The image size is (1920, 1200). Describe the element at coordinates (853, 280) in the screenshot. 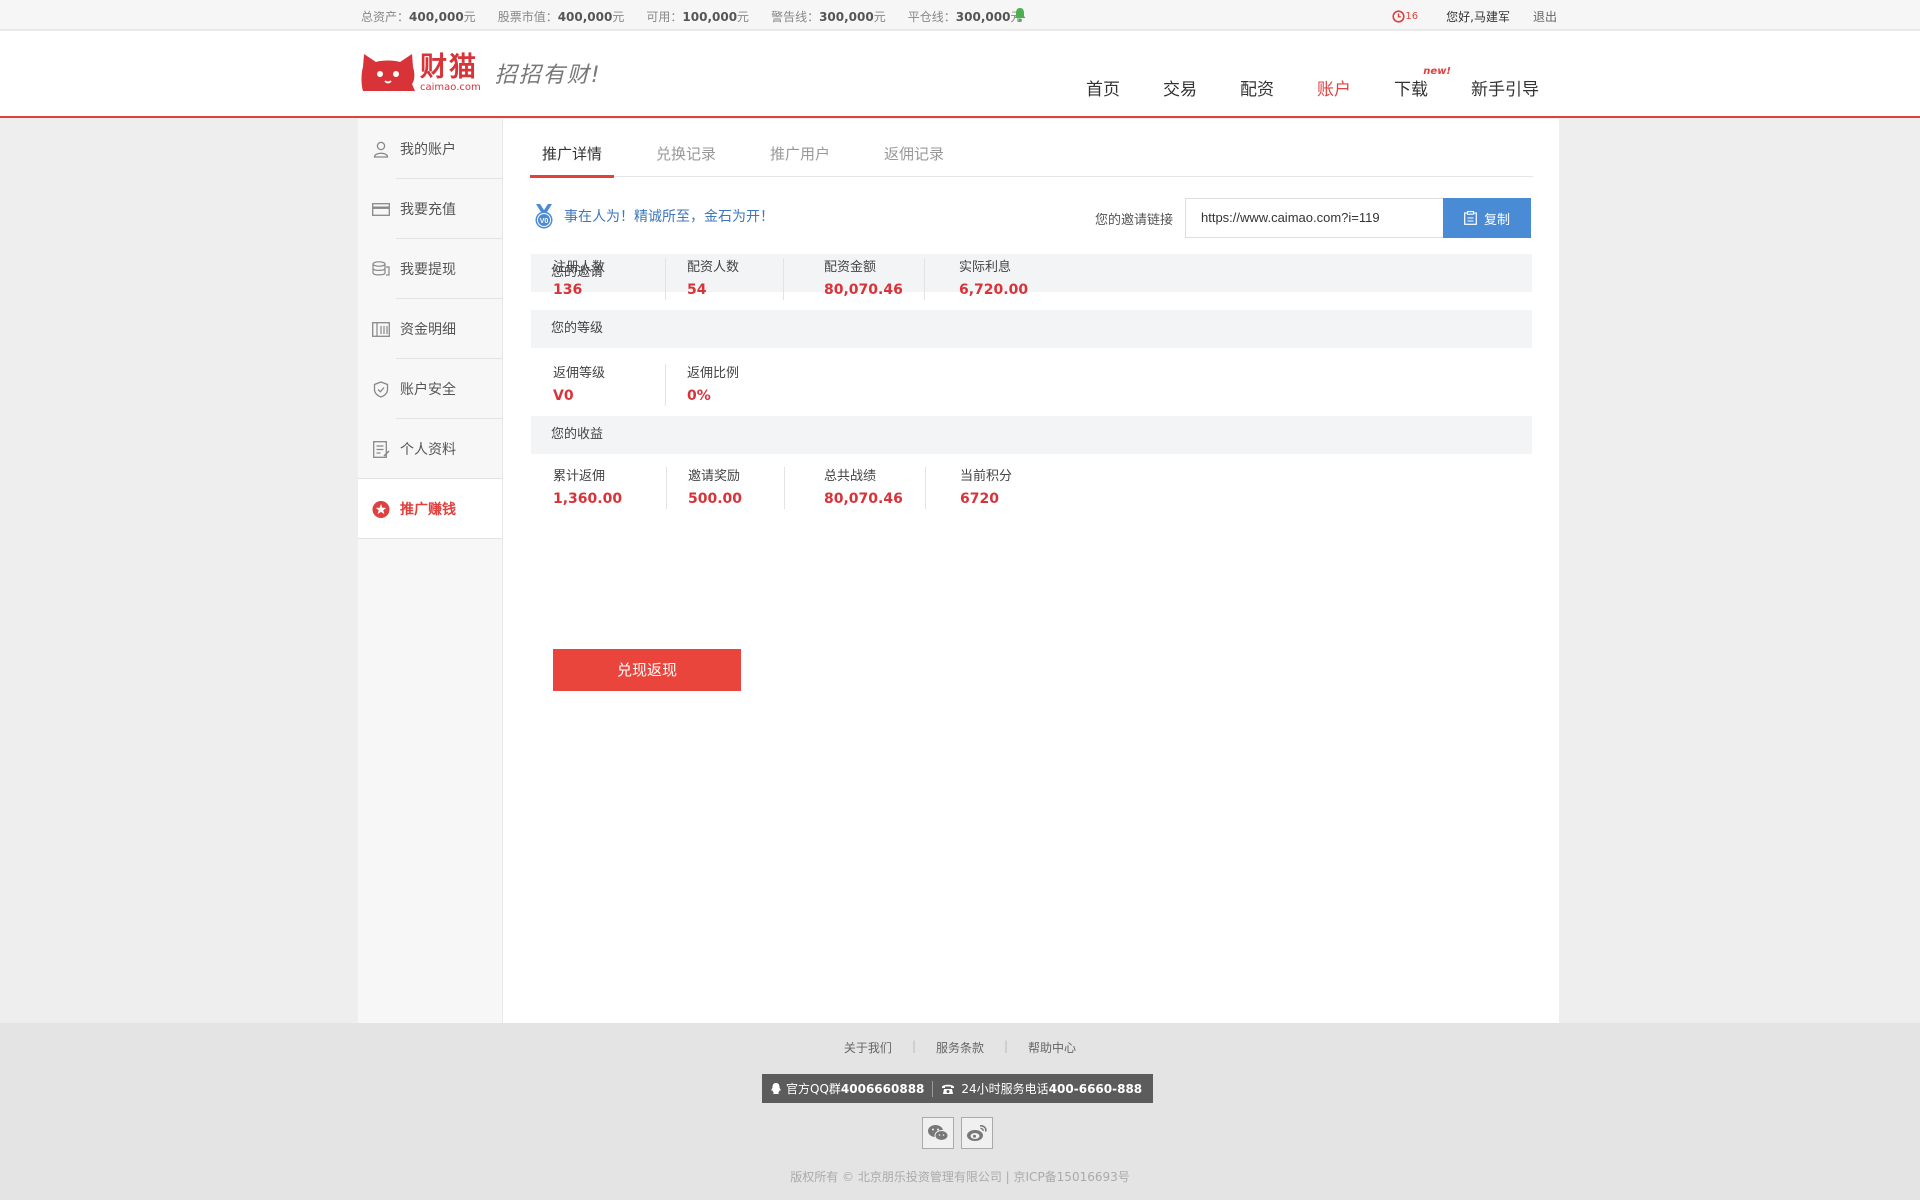

I see `stat-financing-amount: 配资金额 80,070.46` at that location.